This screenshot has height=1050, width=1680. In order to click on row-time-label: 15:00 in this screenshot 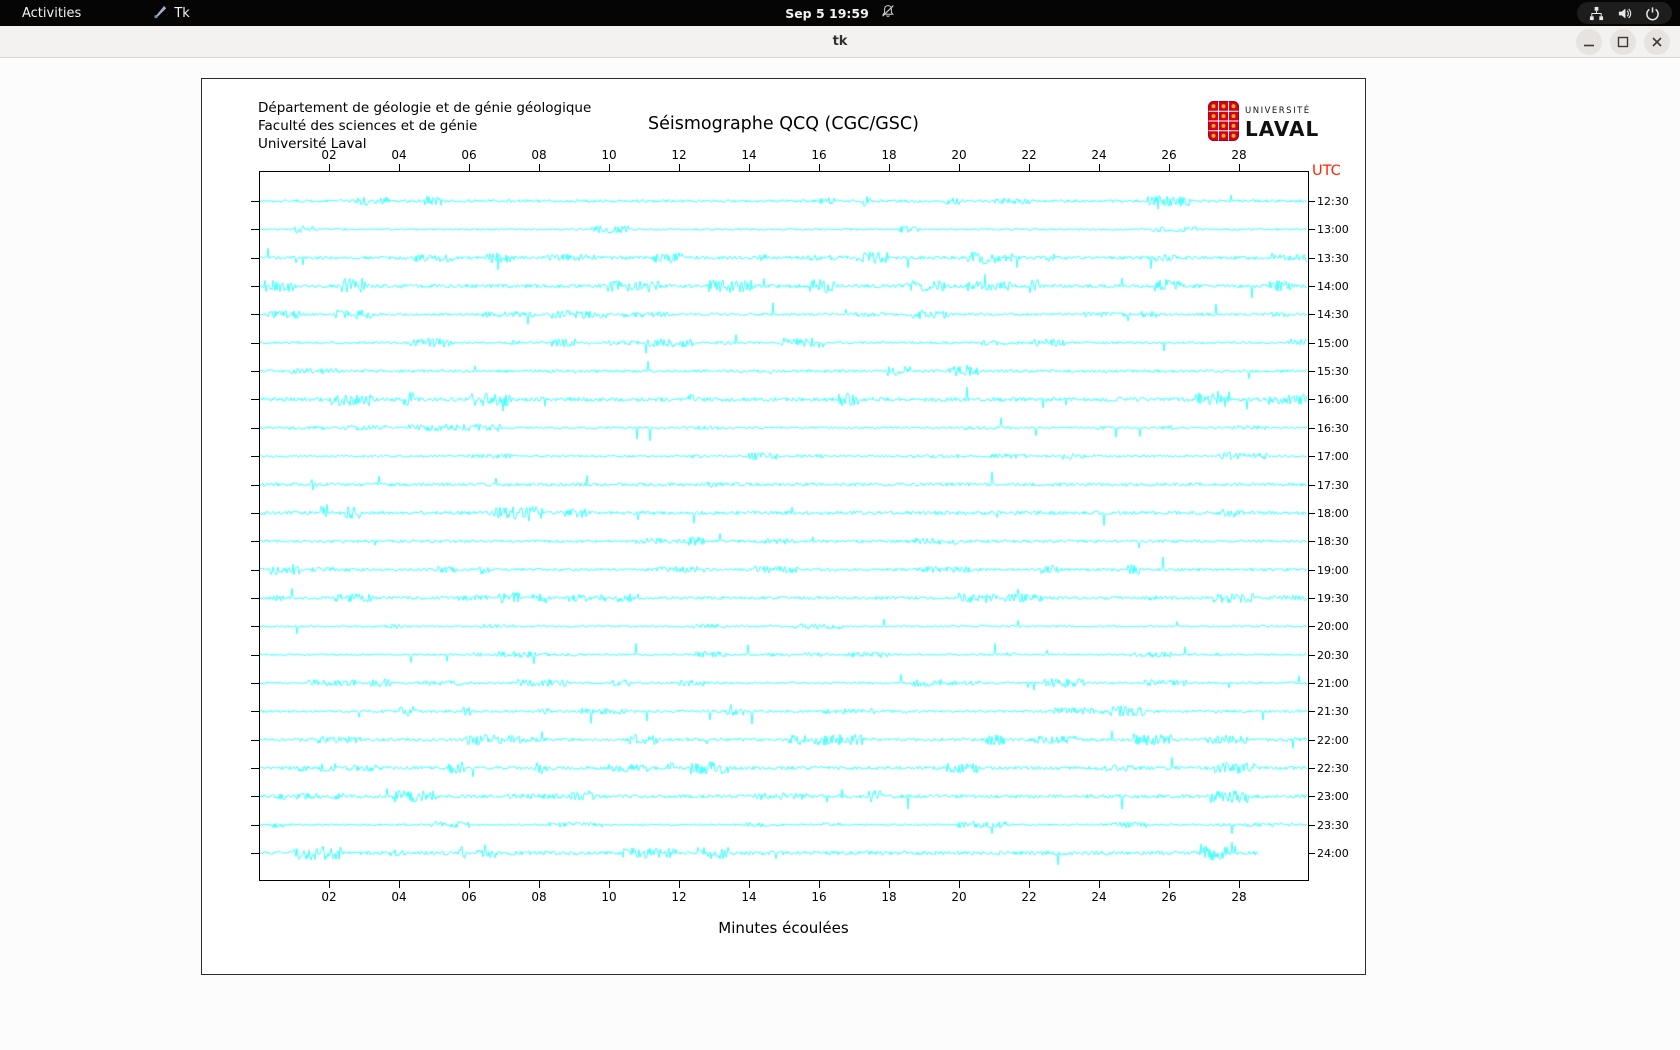, I will do `click(1333, 343)`.